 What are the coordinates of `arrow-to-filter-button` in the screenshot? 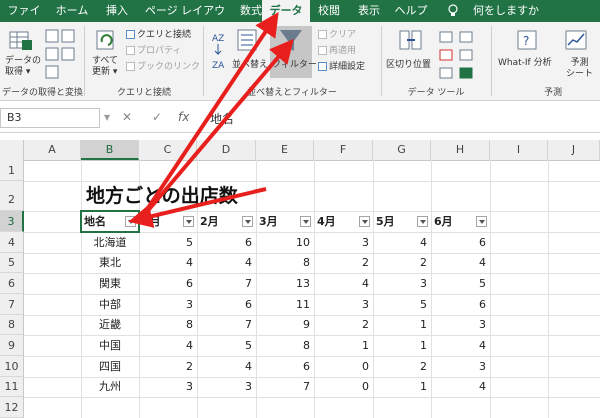 It's located at (216, 130).